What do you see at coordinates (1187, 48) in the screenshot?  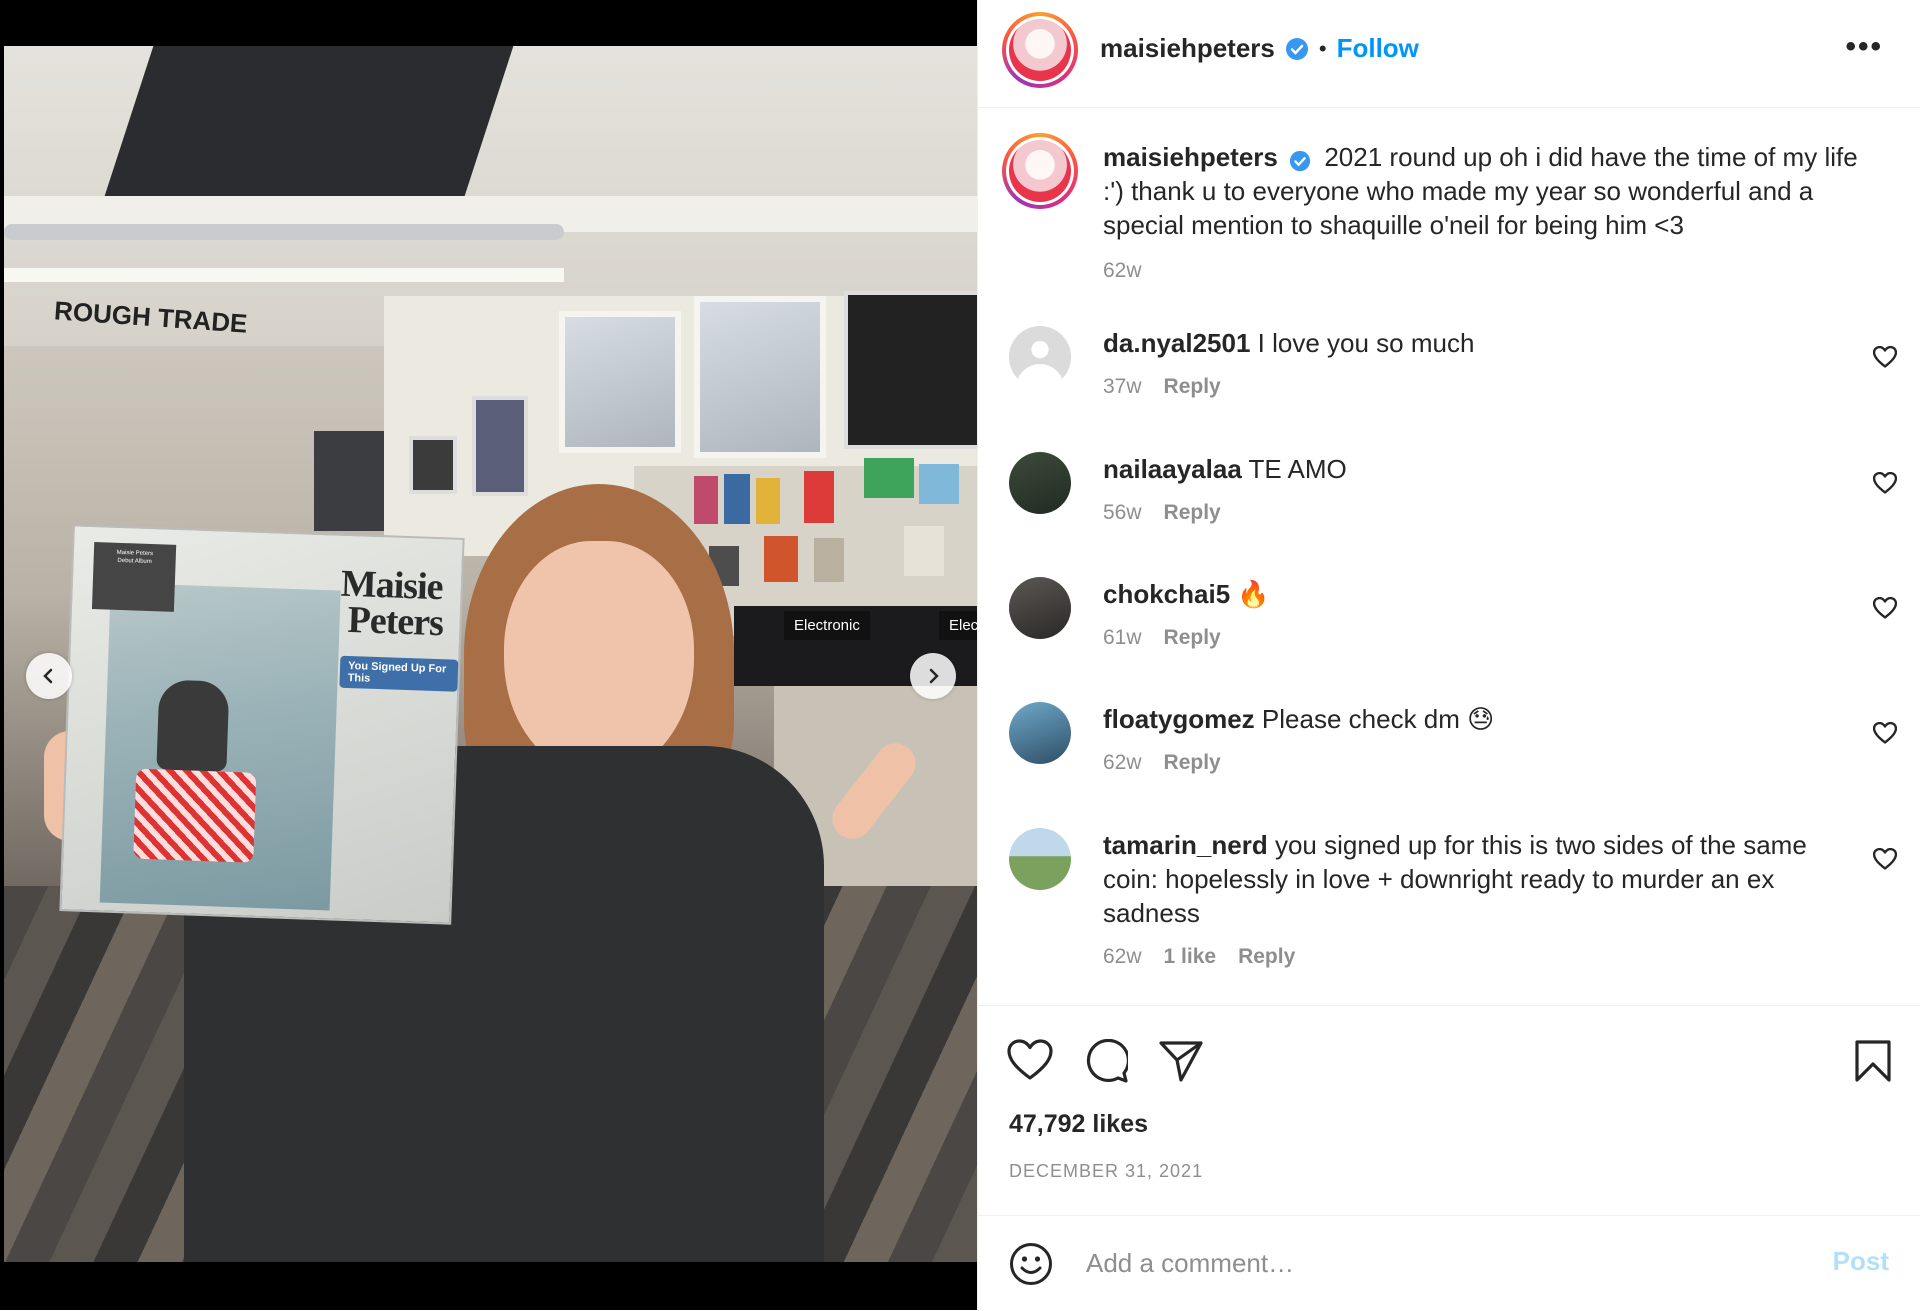 I see `author-username: maisiehpeters` at bounding box center [1187, 48].